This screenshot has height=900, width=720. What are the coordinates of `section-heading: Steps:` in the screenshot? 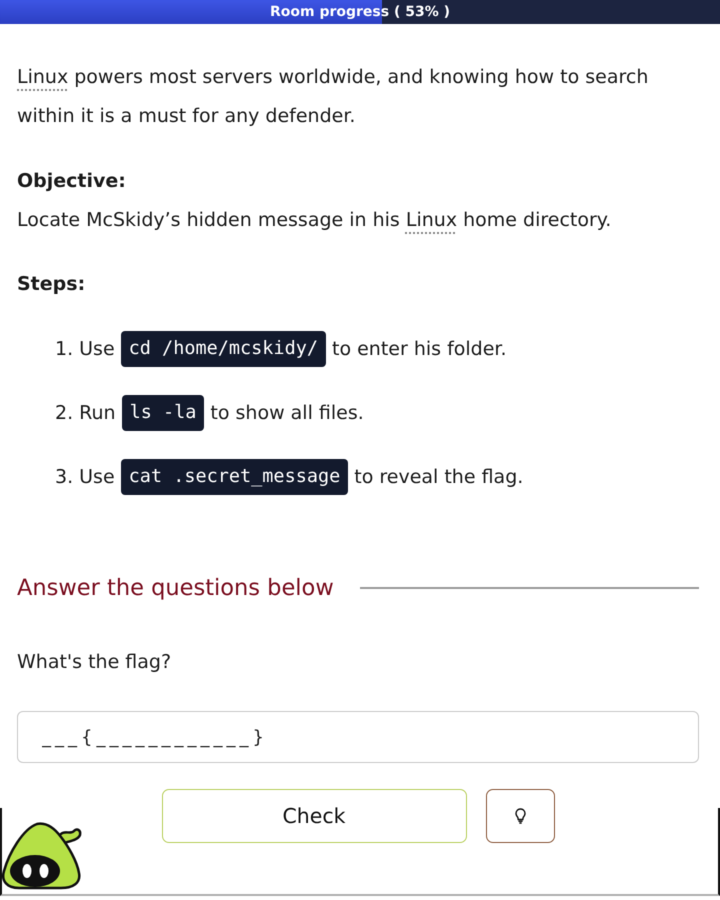 It's located at (51, 284).